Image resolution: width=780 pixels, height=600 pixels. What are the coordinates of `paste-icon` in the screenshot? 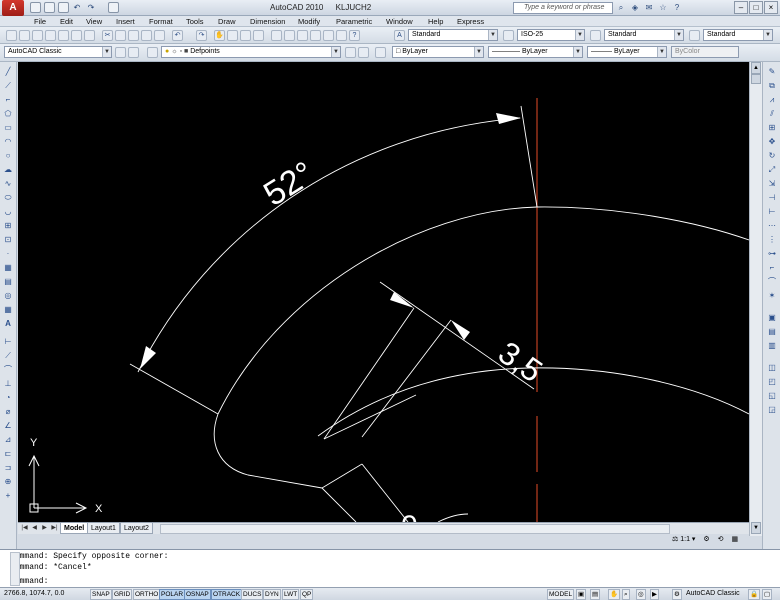 It's located at (133, 35).